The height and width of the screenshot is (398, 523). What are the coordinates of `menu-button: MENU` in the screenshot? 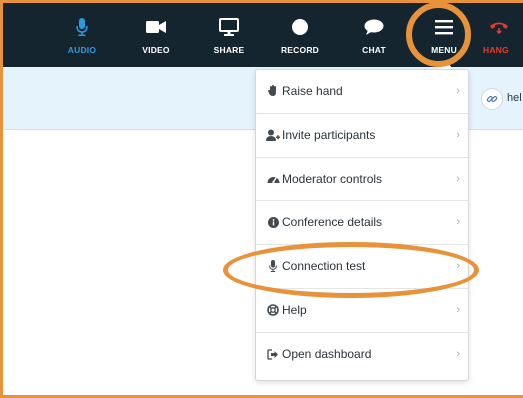 It's located at (444, 35).